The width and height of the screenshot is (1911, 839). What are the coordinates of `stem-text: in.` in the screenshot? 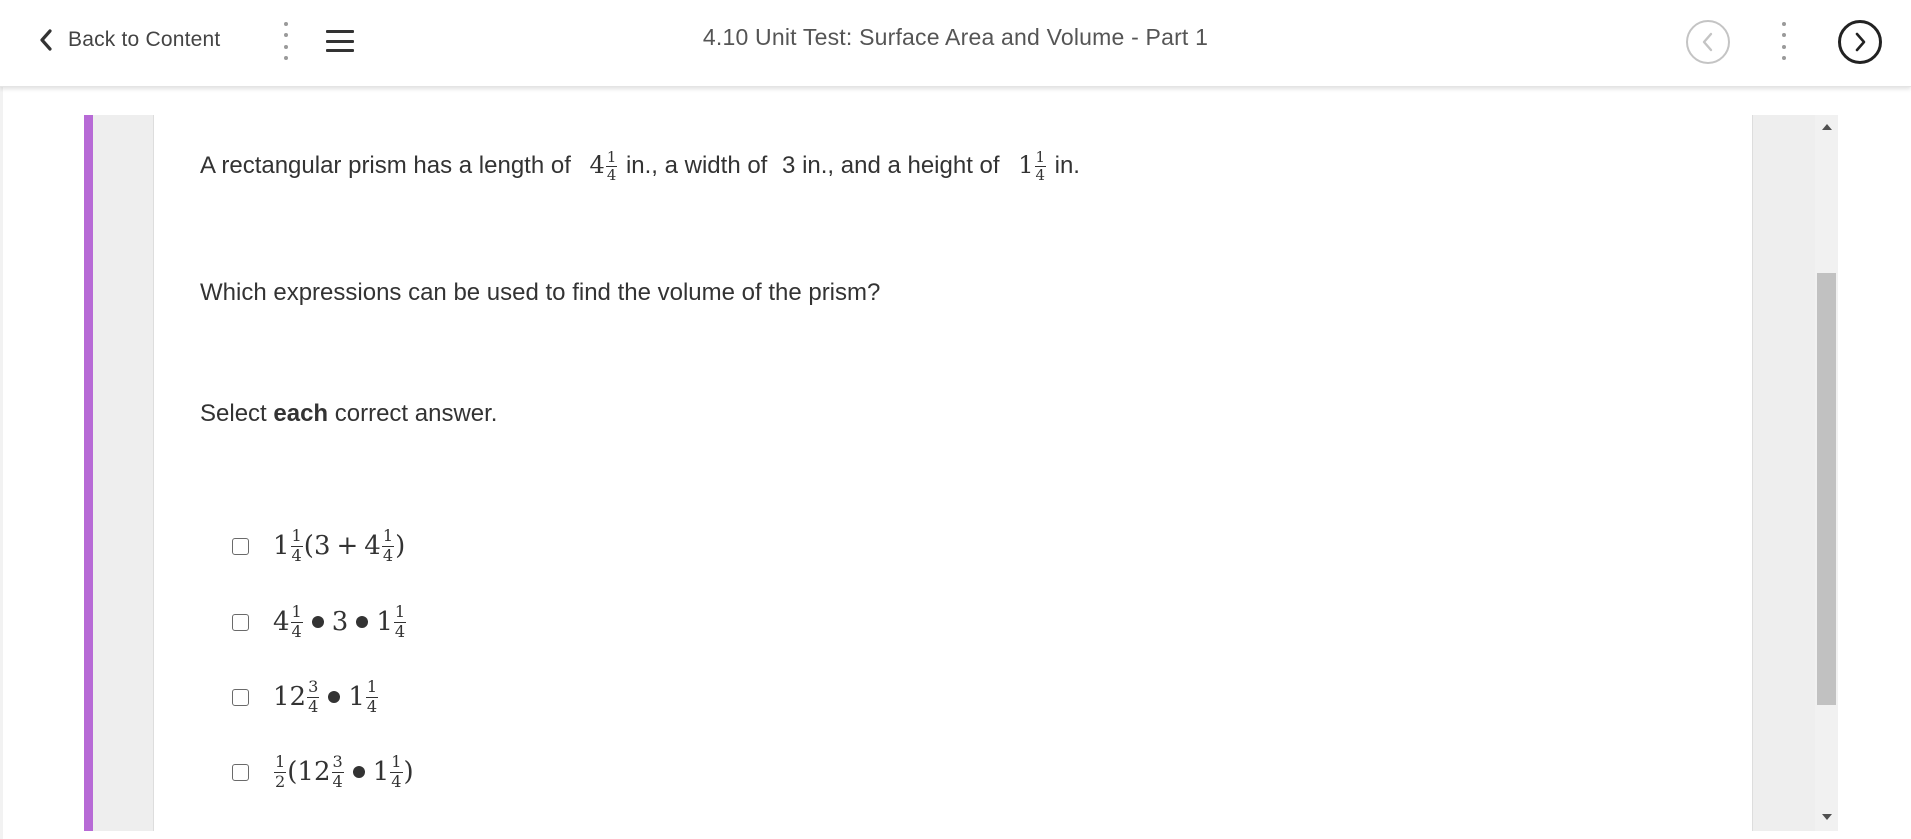 It's located at (1067, 165).